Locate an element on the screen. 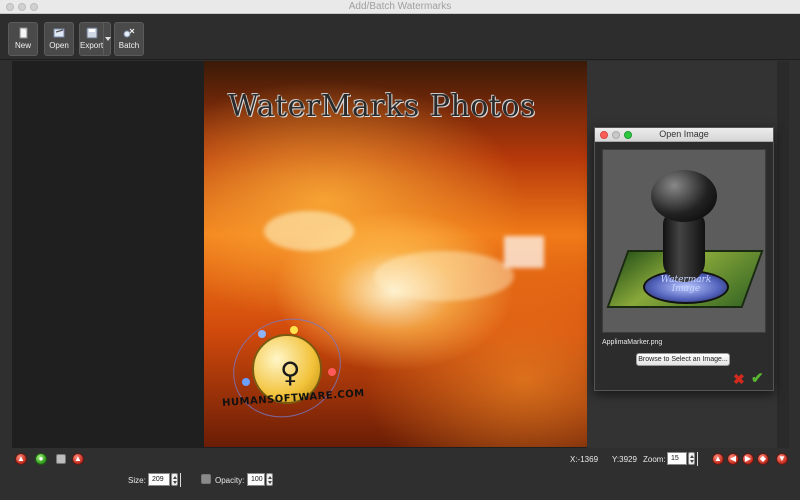  zoom-label: Zoom: is located at coordinates (654, 459).